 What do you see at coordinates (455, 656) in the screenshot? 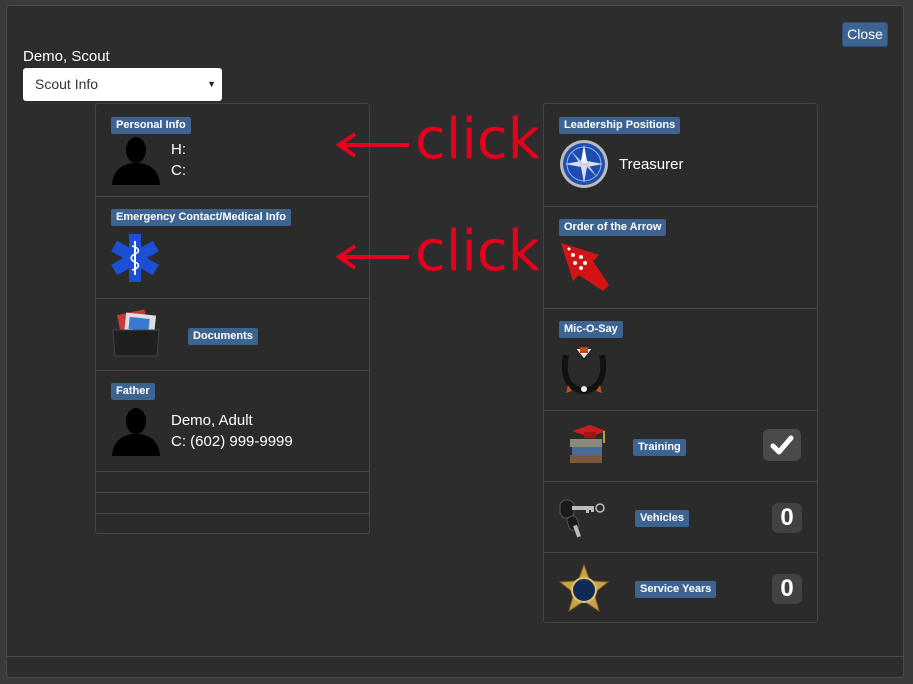
I see `footer-divider` at bounding box center [455, 656].